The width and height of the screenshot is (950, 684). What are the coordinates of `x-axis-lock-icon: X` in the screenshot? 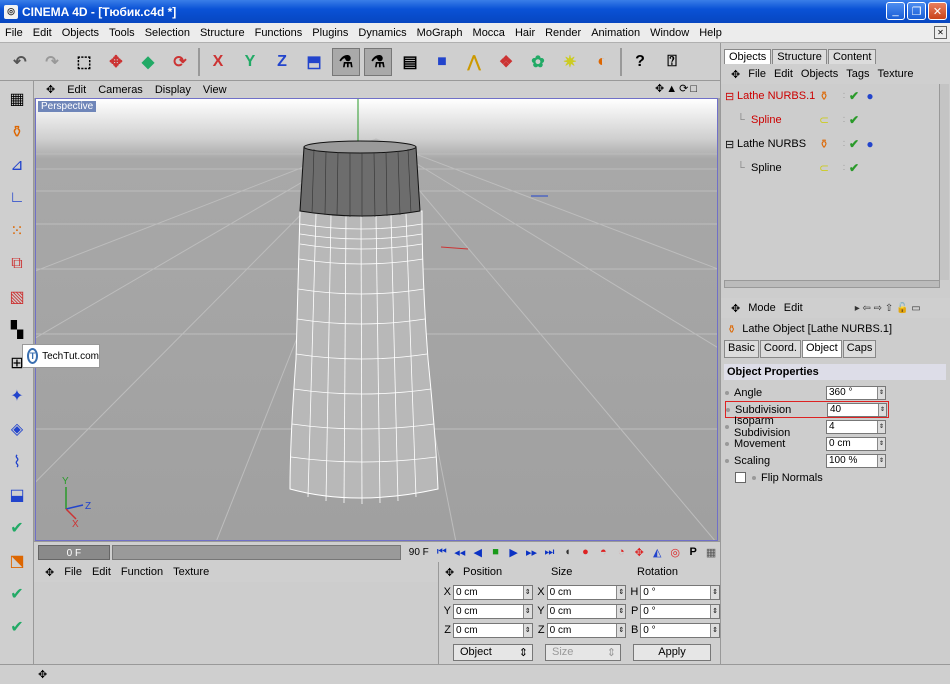 It's located at (218, 62).